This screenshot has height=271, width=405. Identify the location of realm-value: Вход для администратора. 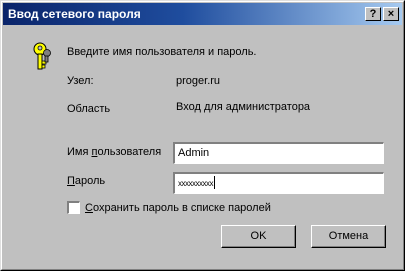
(243, 107).